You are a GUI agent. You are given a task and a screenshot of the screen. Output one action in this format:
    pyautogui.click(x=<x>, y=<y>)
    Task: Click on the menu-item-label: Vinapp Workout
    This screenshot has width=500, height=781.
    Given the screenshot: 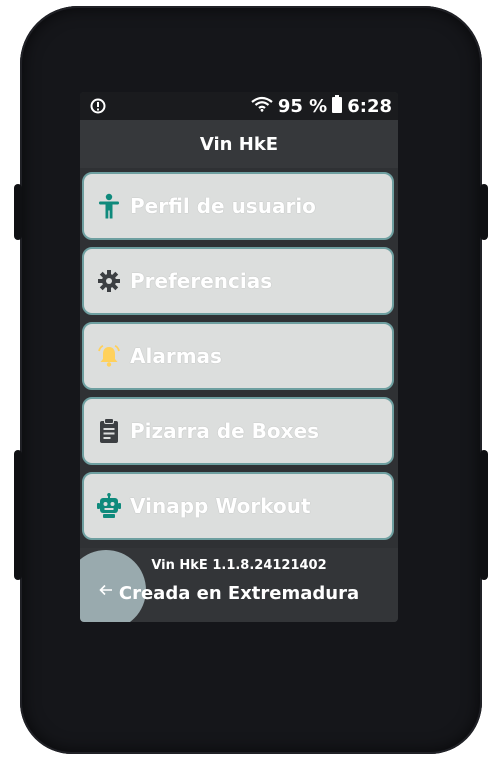 What is the action you would take?
    pyautogui.click(x=220, y=506)
    